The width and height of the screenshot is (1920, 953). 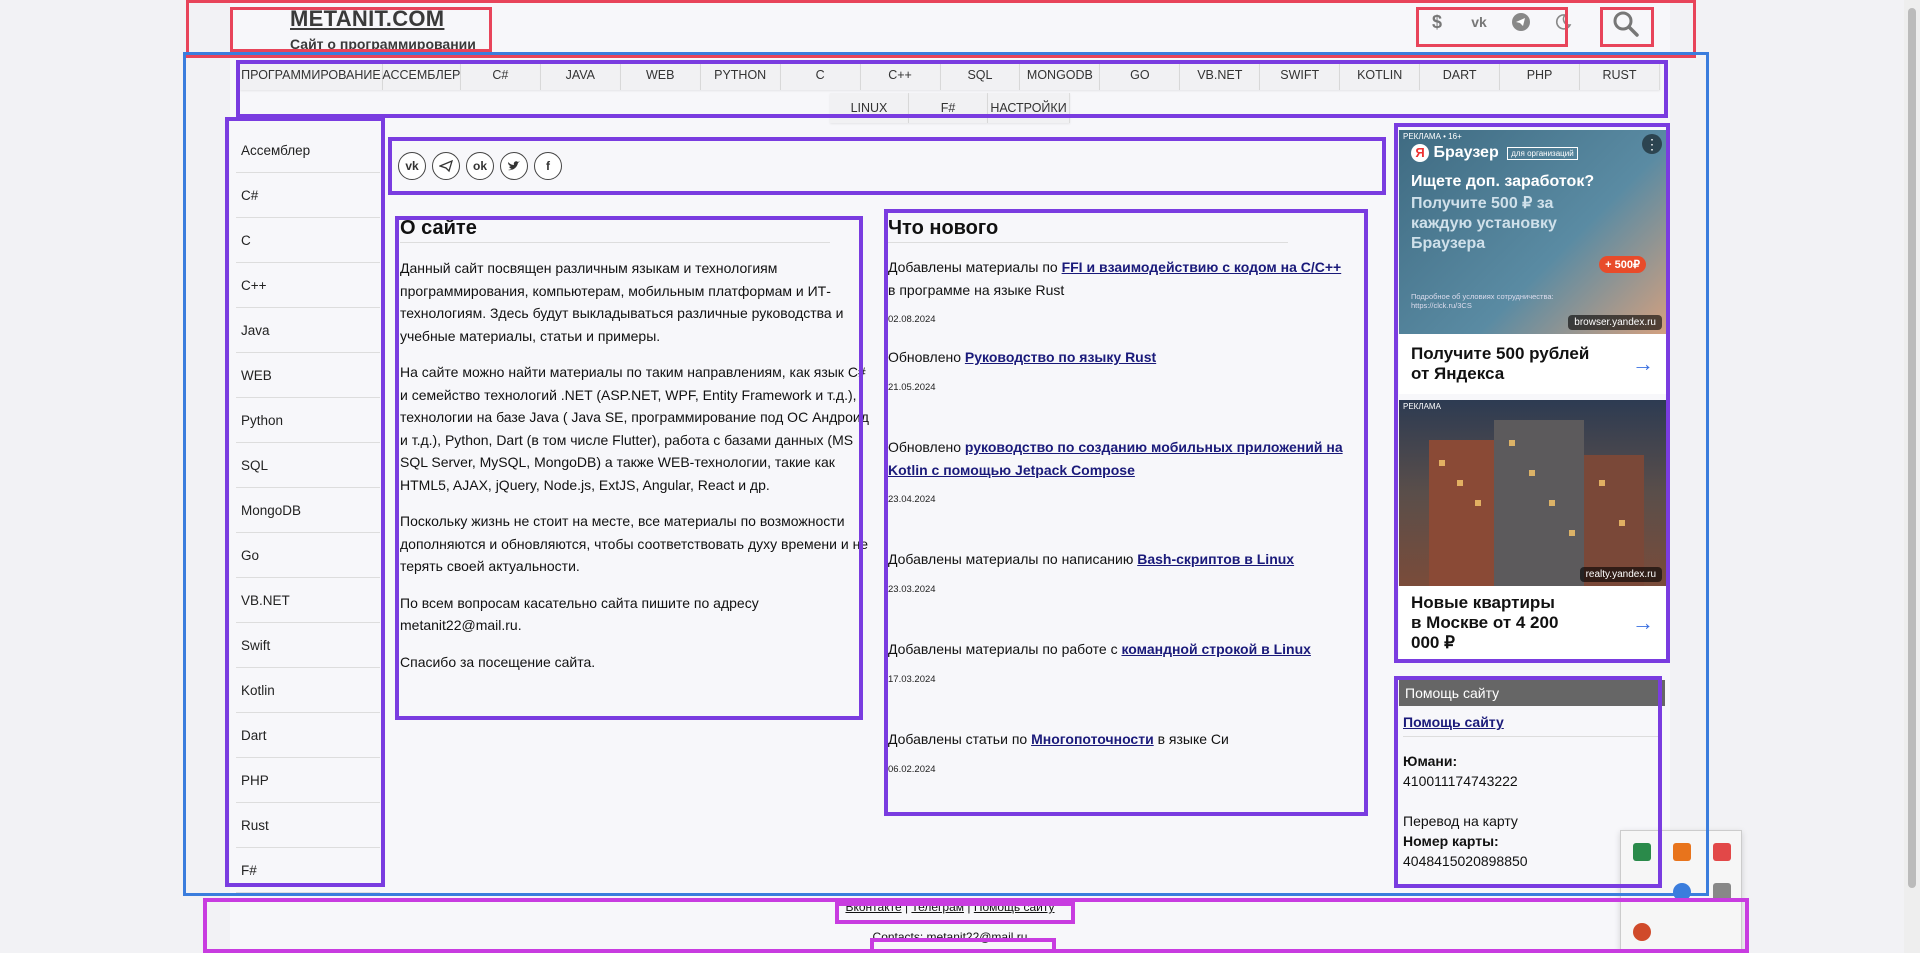 I want to click on nav-item-f-: F#, so click(x=948, y=108).